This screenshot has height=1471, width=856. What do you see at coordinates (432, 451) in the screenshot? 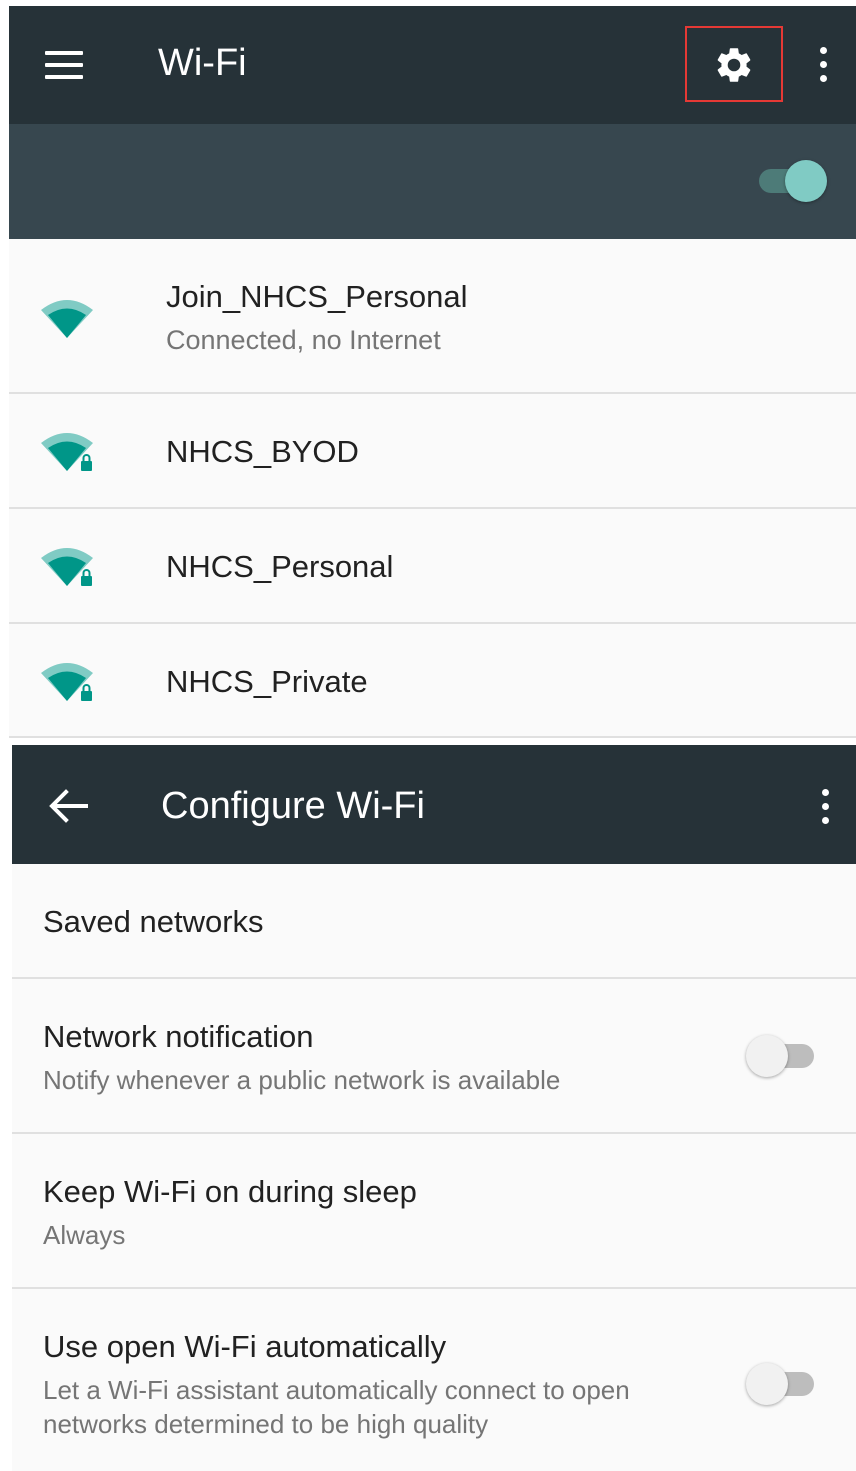
I see `network-row-nhcs-byod: NHCS_BYOD` at bounding box center [432, 451].